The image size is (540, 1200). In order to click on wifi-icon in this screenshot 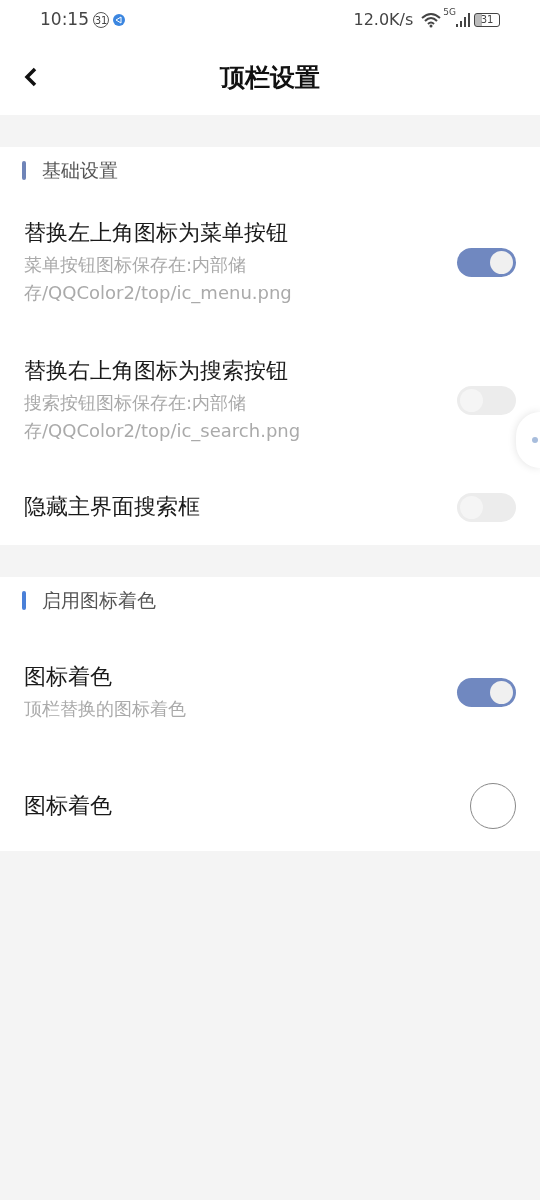, I will do `click(431, 20)`.